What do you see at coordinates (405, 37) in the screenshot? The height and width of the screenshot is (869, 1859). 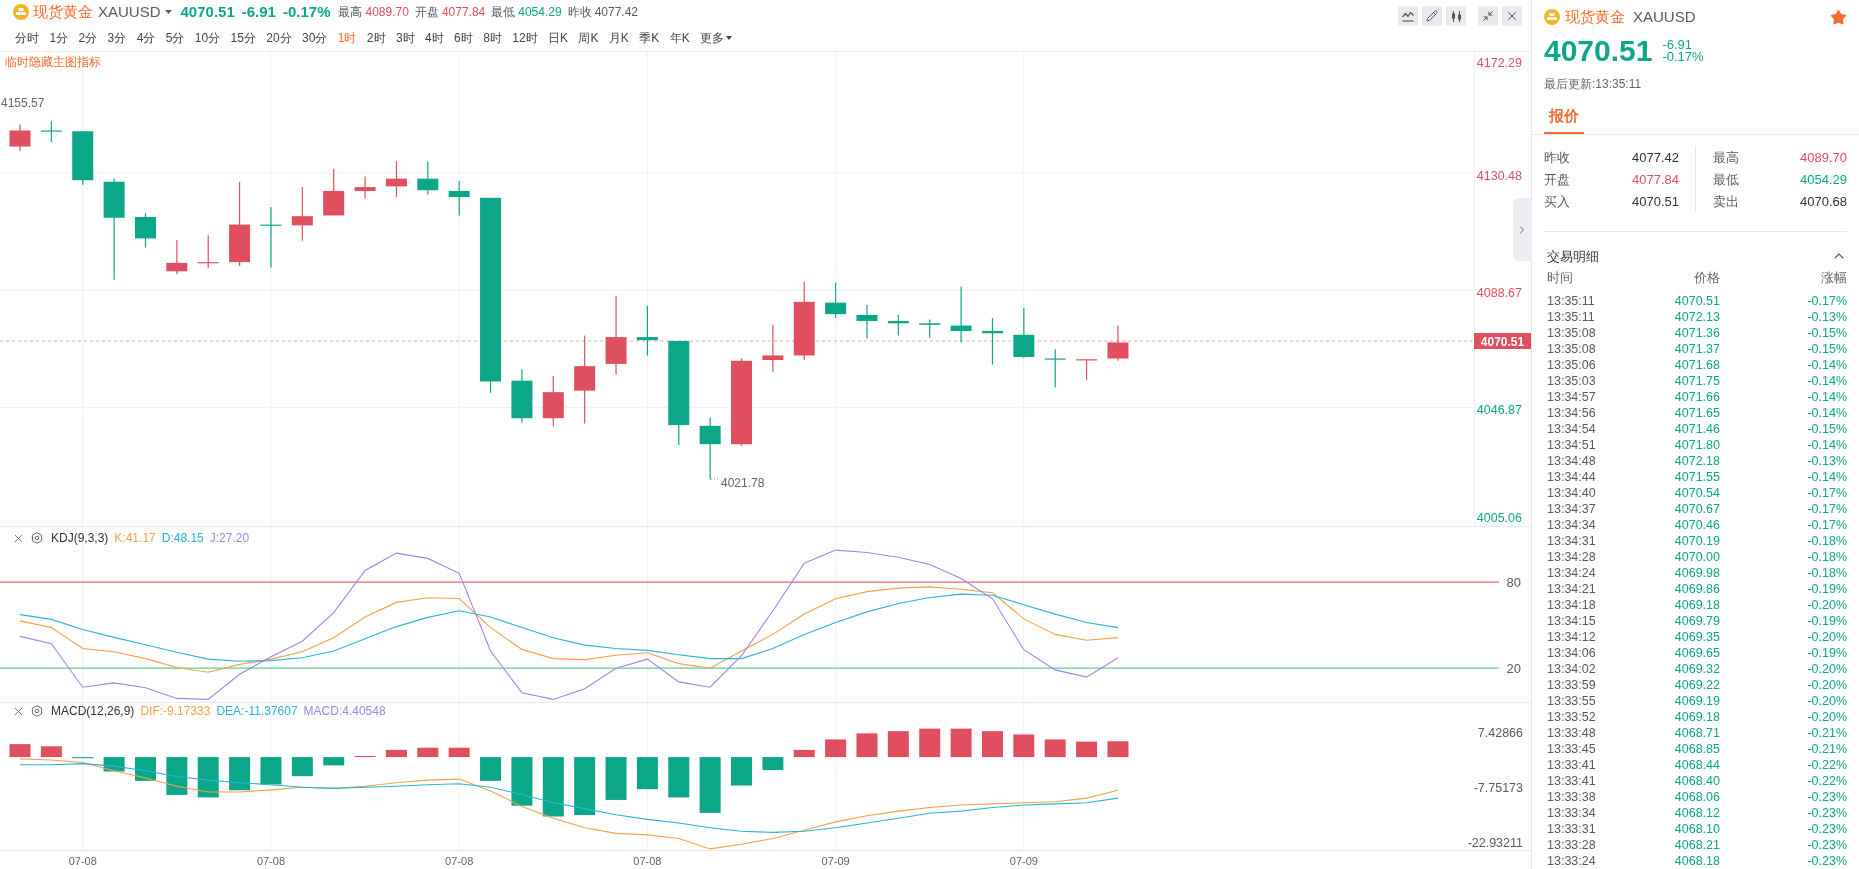 I see `period-tab: 3时` at bounding box center [405, 37].